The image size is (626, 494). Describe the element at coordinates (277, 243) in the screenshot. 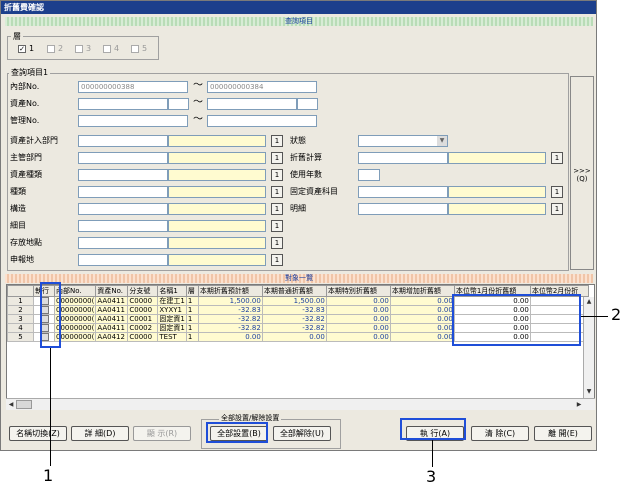

I see `location-lookup-button: 1` at that location.